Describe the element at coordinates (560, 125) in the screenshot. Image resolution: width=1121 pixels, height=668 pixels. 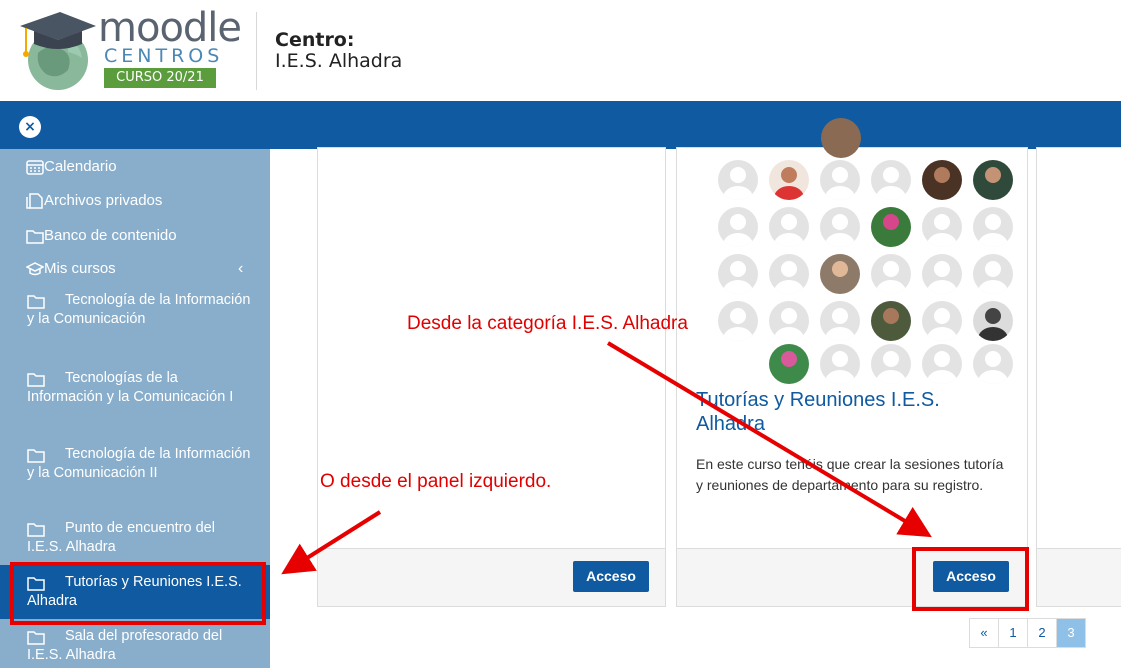
I see `top-navbar: ×` at that location.